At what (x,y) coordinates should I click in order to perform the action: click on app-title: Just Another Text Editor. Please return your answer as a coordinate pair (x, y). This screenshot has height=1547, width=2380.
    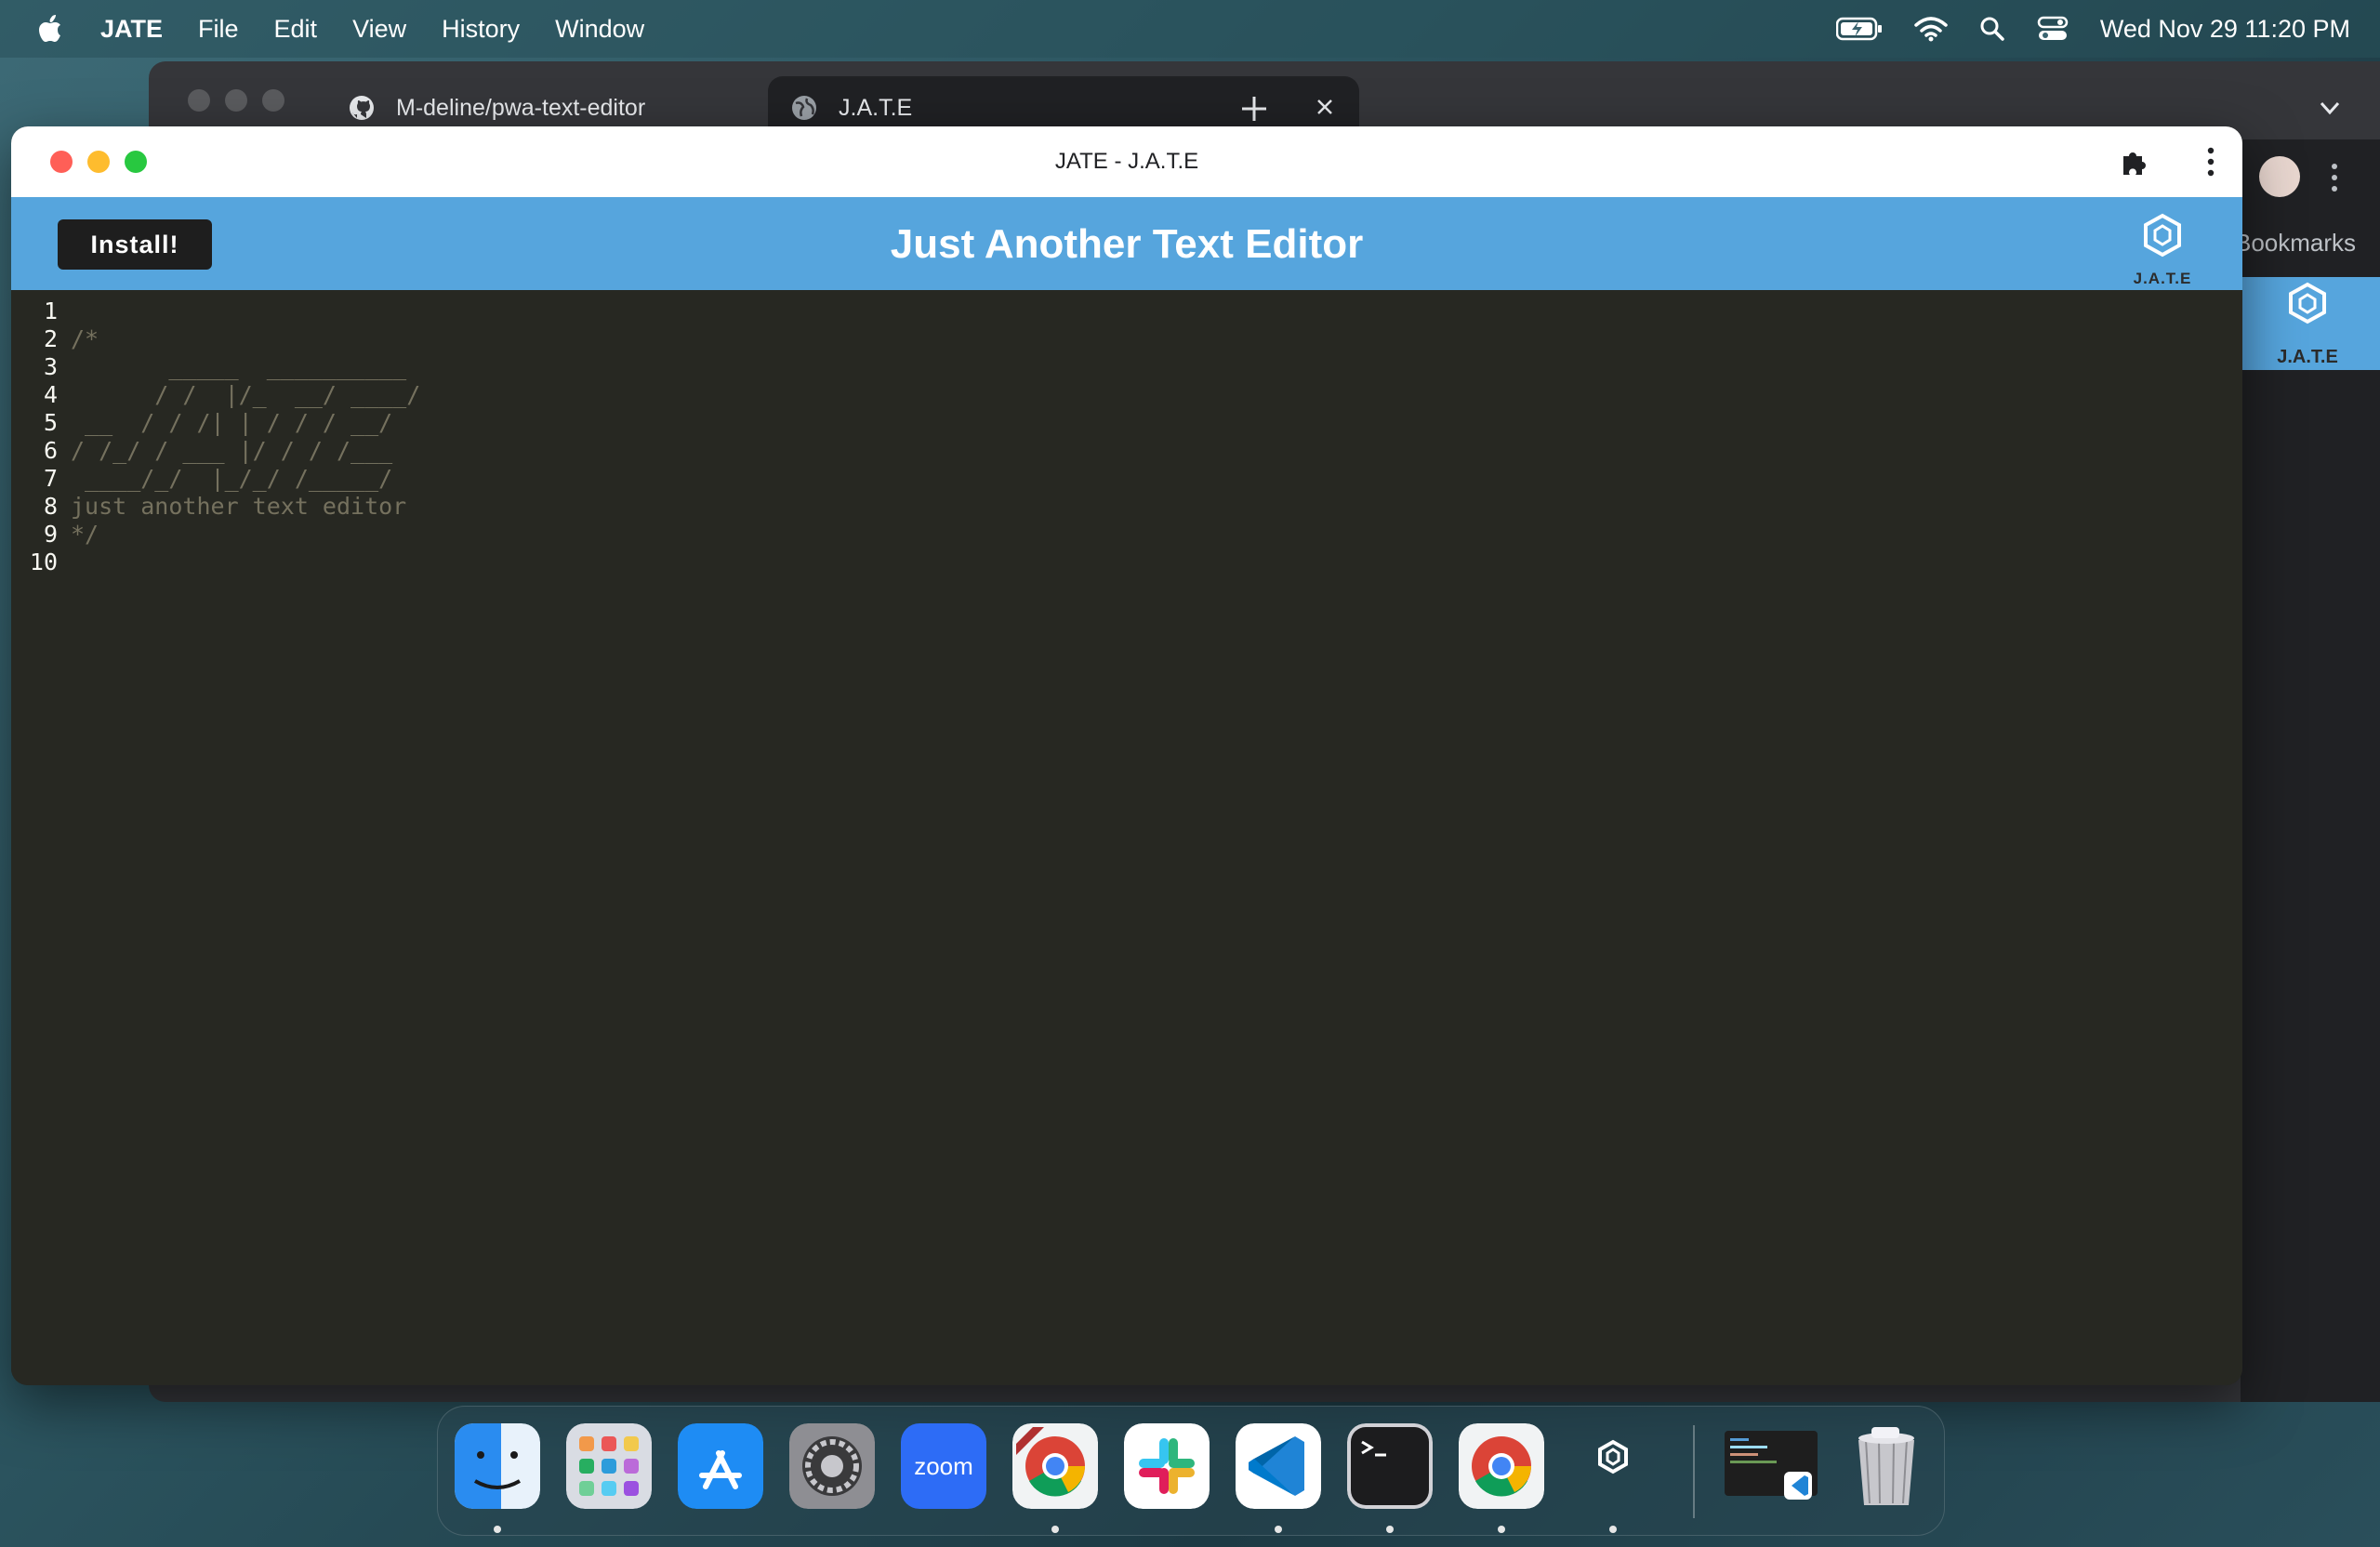
    Looking at the image, I should click on (1127, 244).